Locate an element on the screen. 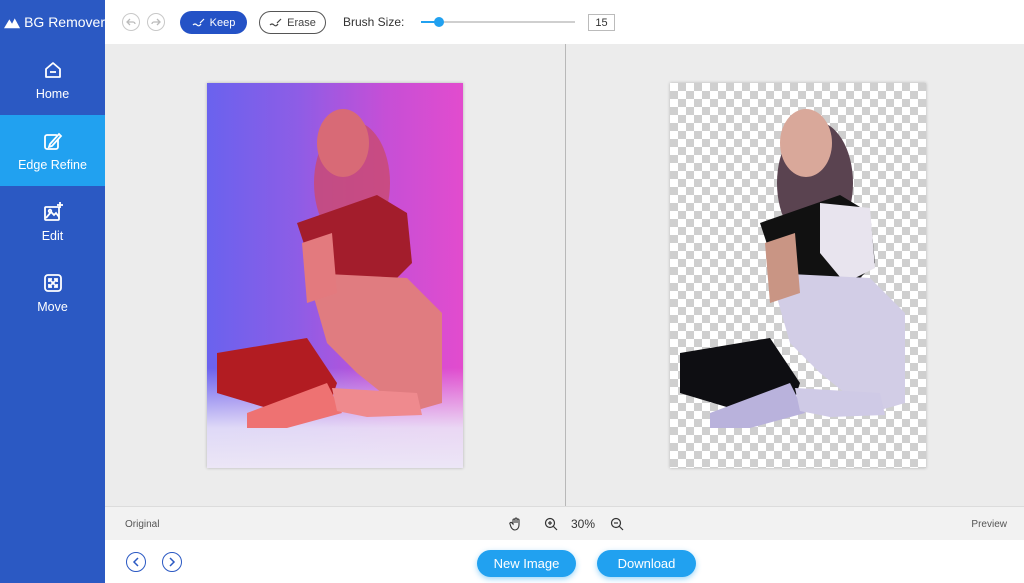 The image size is (1024, 583). erase-label: Erase is located at coordinates (301, 22).